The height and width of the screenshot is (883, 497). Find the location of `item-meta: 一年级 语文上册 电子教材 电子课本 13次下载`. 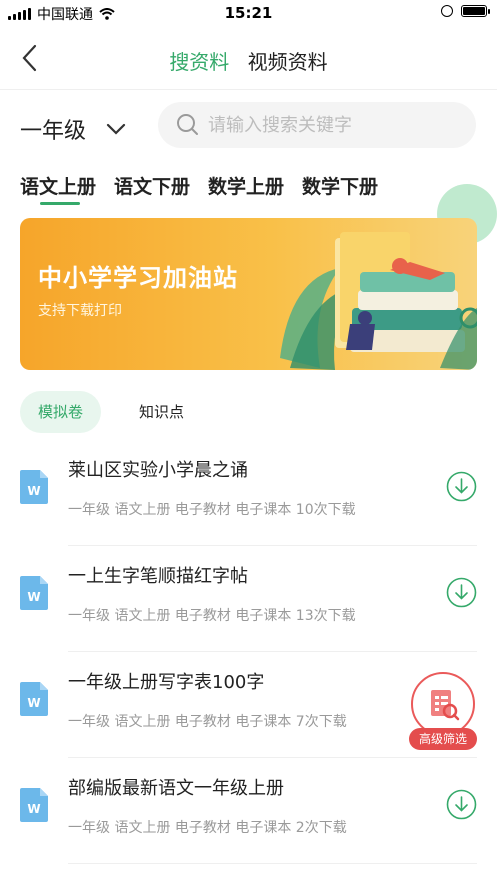

item-meta: 一年级 语文上册 电子教材 电子课本 13次下载 is located at coordinates (212, 616).